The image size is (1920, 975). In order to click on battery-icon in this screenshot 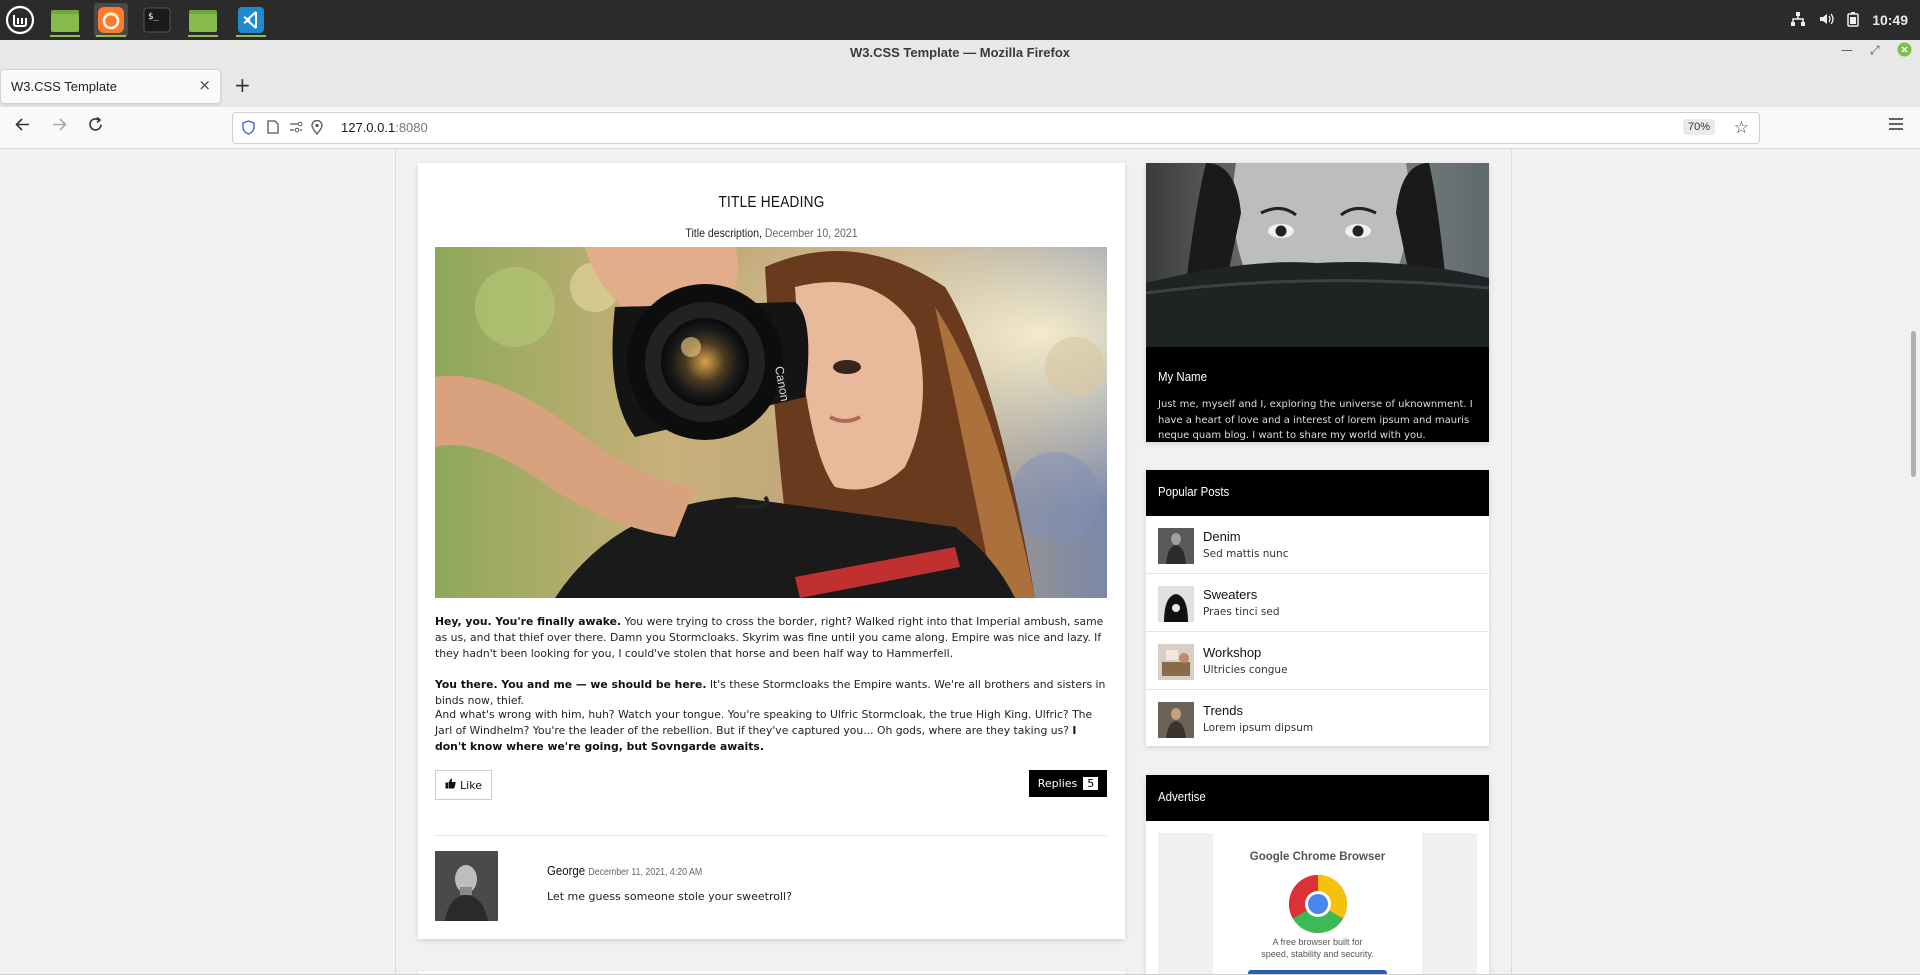, I will do `click(1853, 20)`.